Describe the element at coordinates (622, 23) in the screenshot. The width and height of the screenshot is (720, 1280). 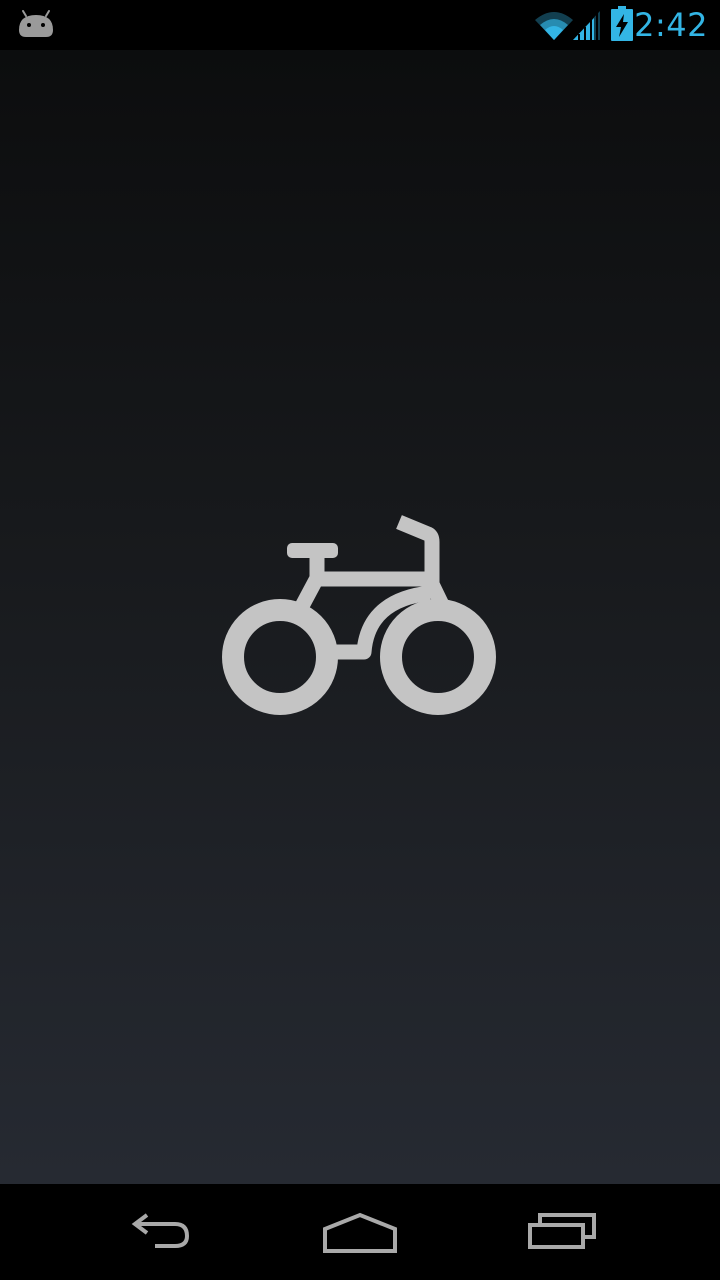
I see `battery-charging-icon` at that location.